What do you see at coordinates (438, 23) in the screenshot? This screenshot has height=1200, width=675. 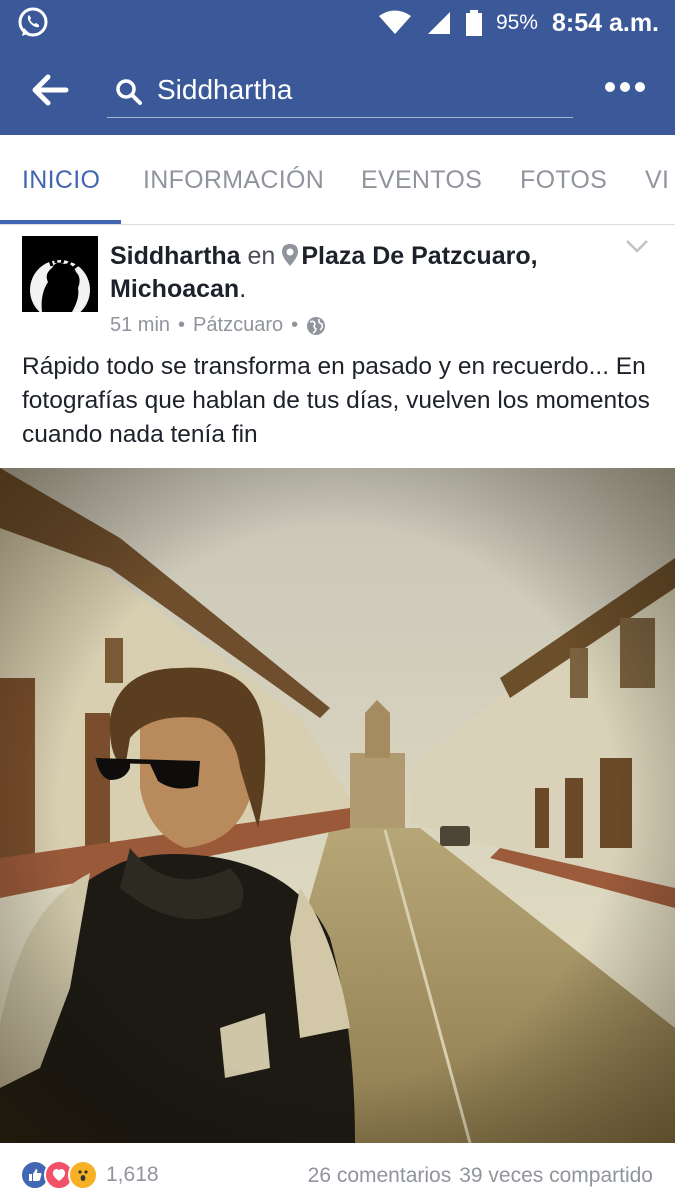 I see `signal-icon` at bounding box center [438, 23].